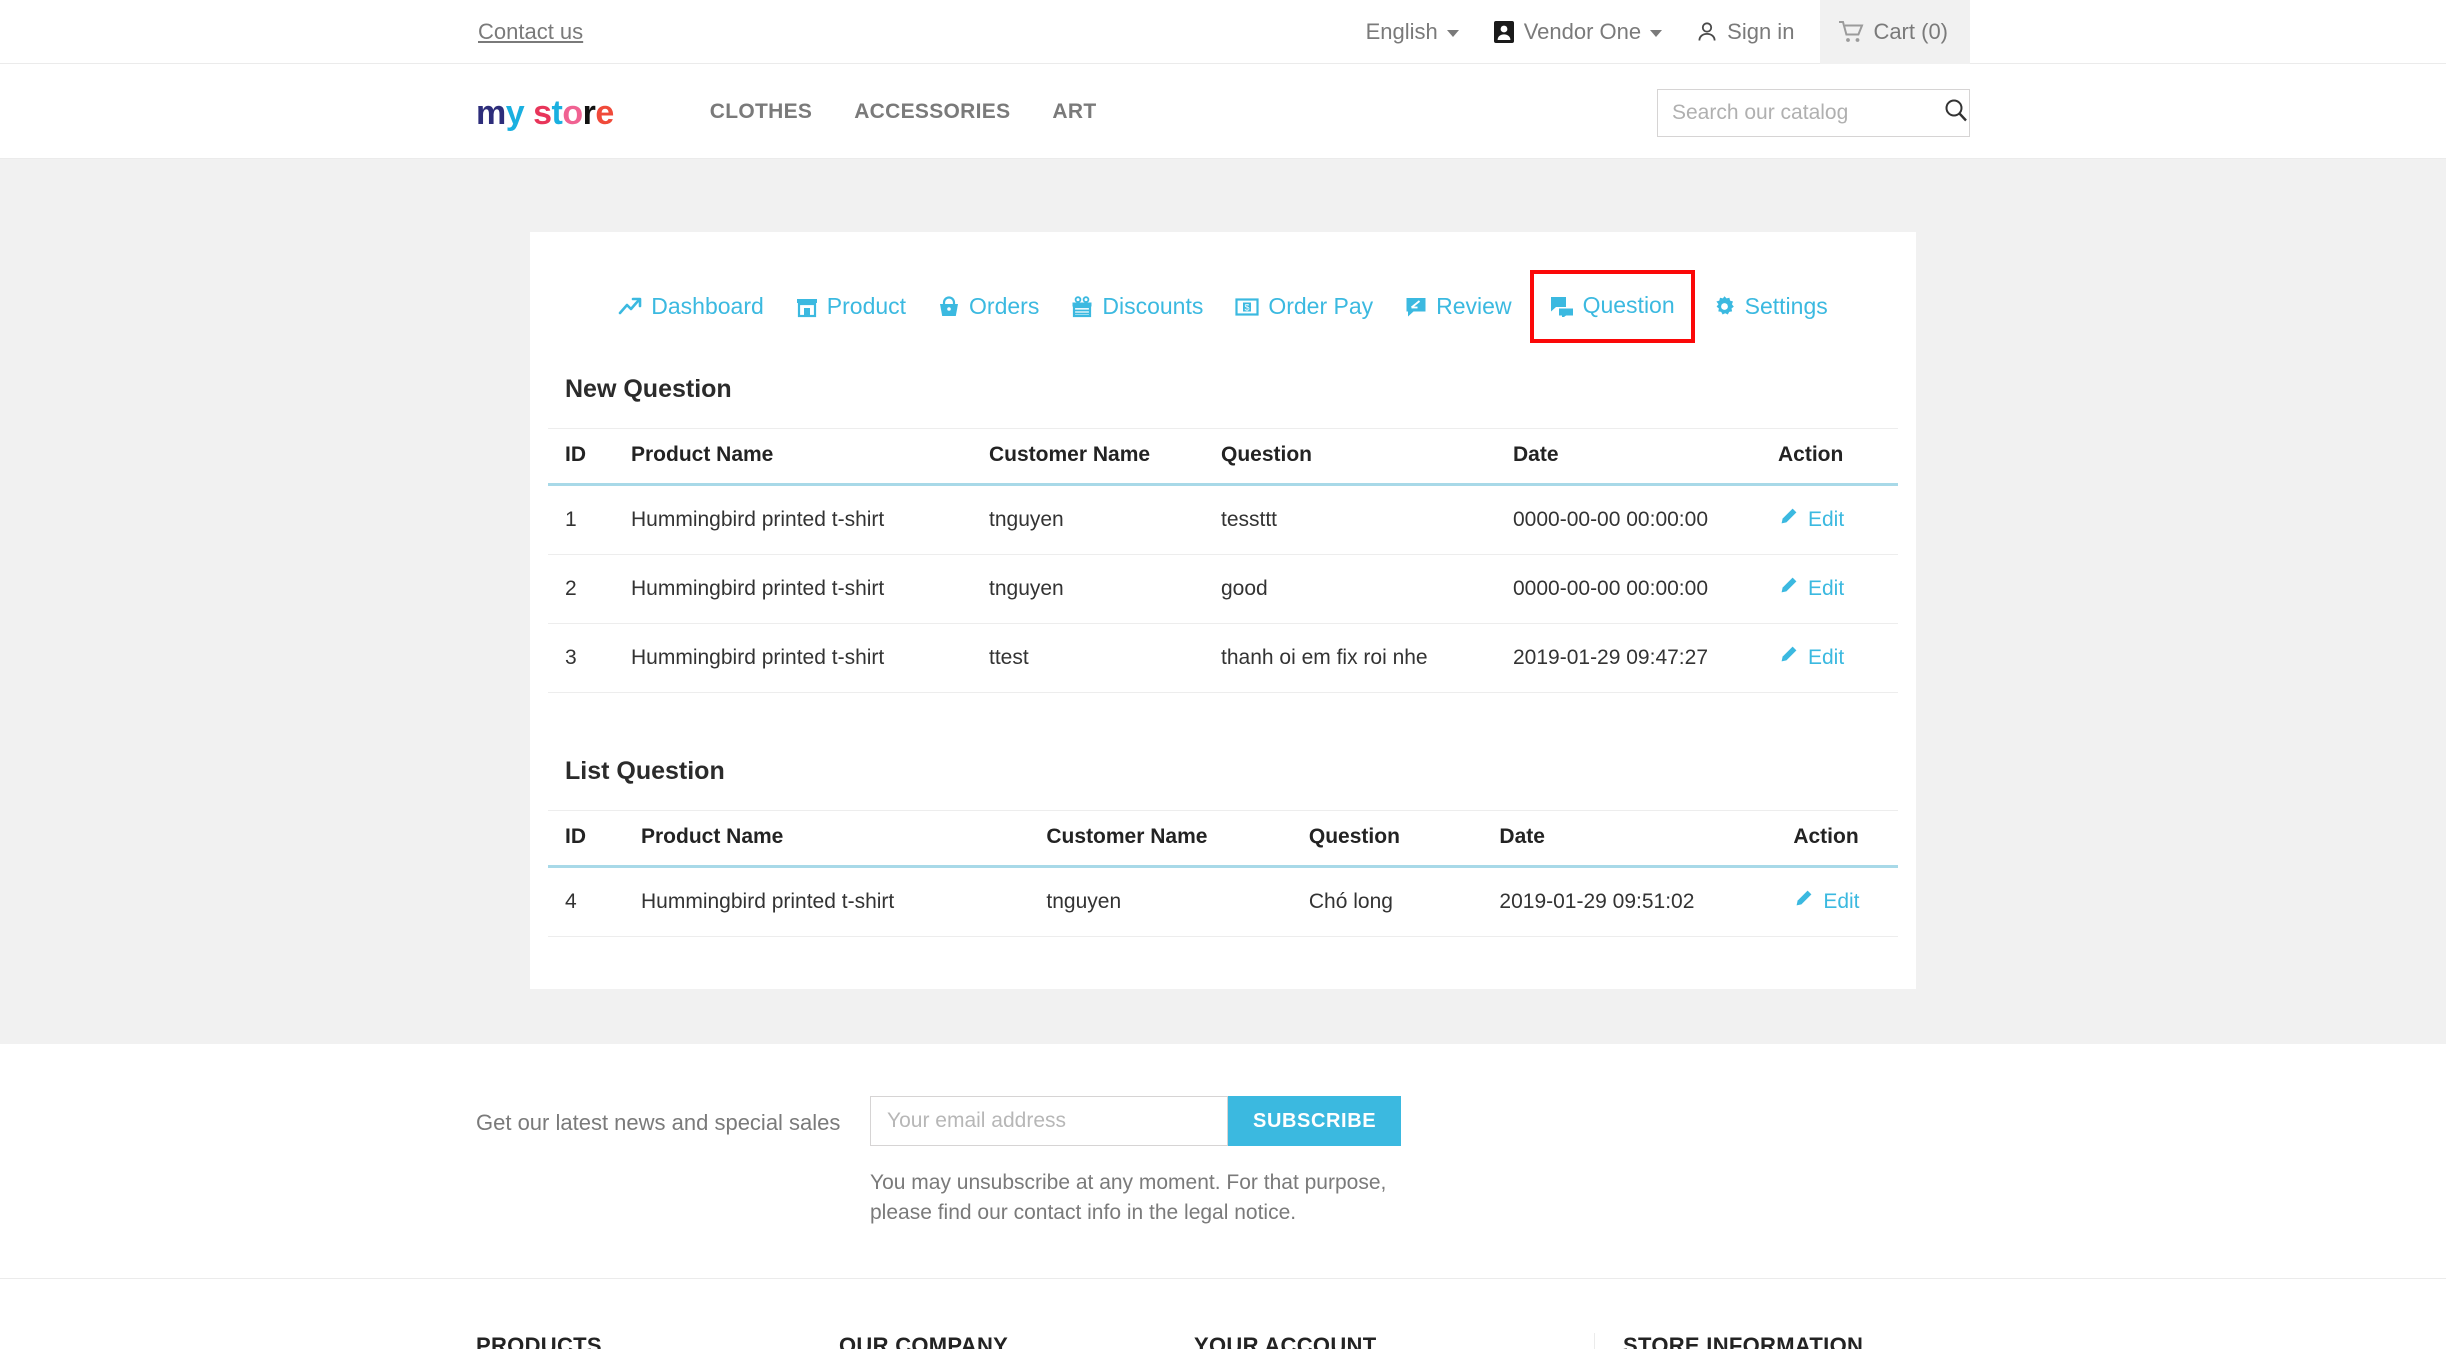 The image size is (2446, 1349). What do you see at coordinates (1707, 32) in the screenshot?
I see `user-icon` at bounding box center [1707, 32].